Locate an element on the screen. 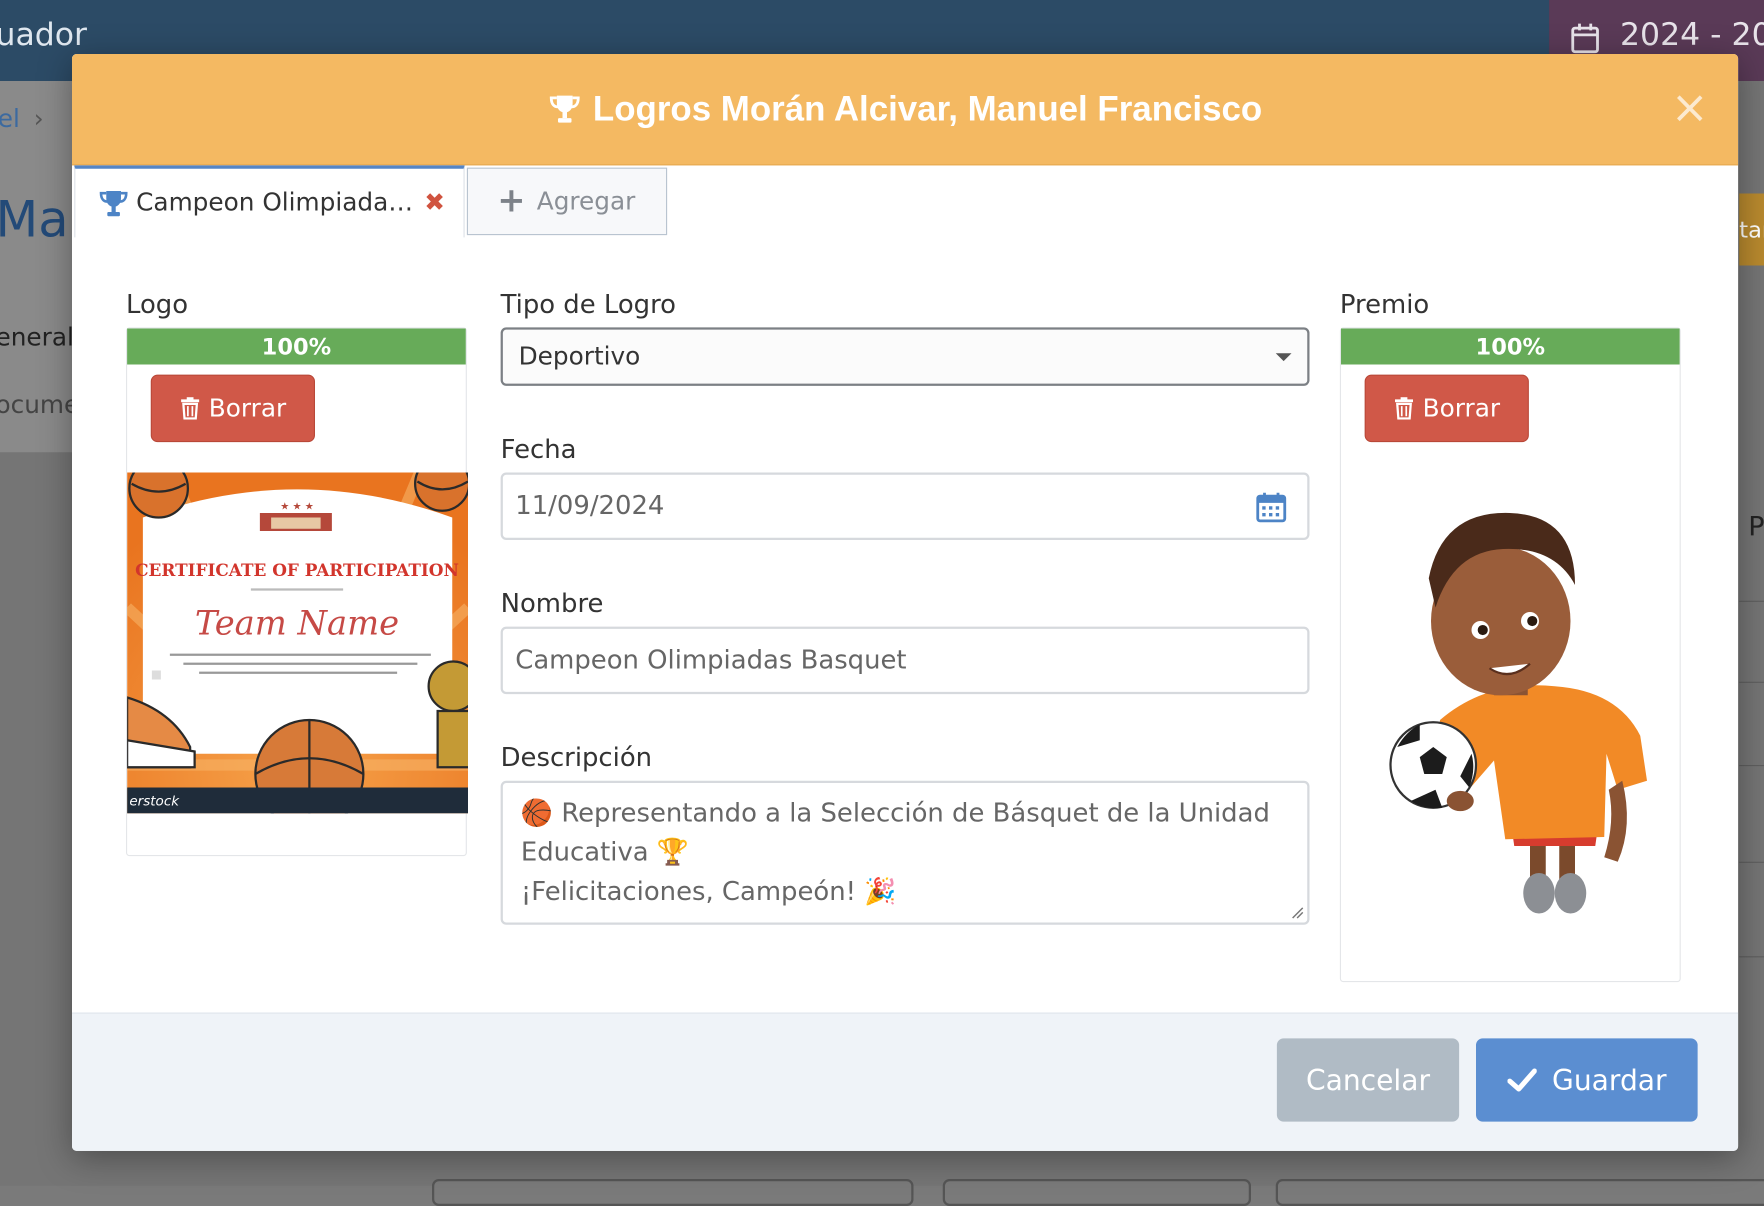 This screenshot has height=1206, width=1764. close-tab-icon: ✖ is located at coordinates (434, 203).